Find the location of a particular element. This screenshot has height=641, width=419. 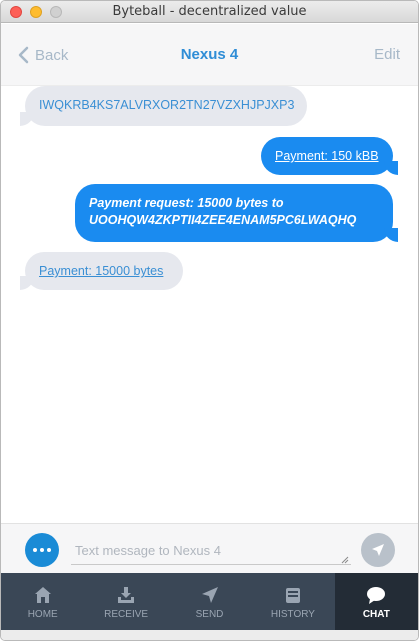

tab-label: RECEIVE is located at coordinates (126, 614).